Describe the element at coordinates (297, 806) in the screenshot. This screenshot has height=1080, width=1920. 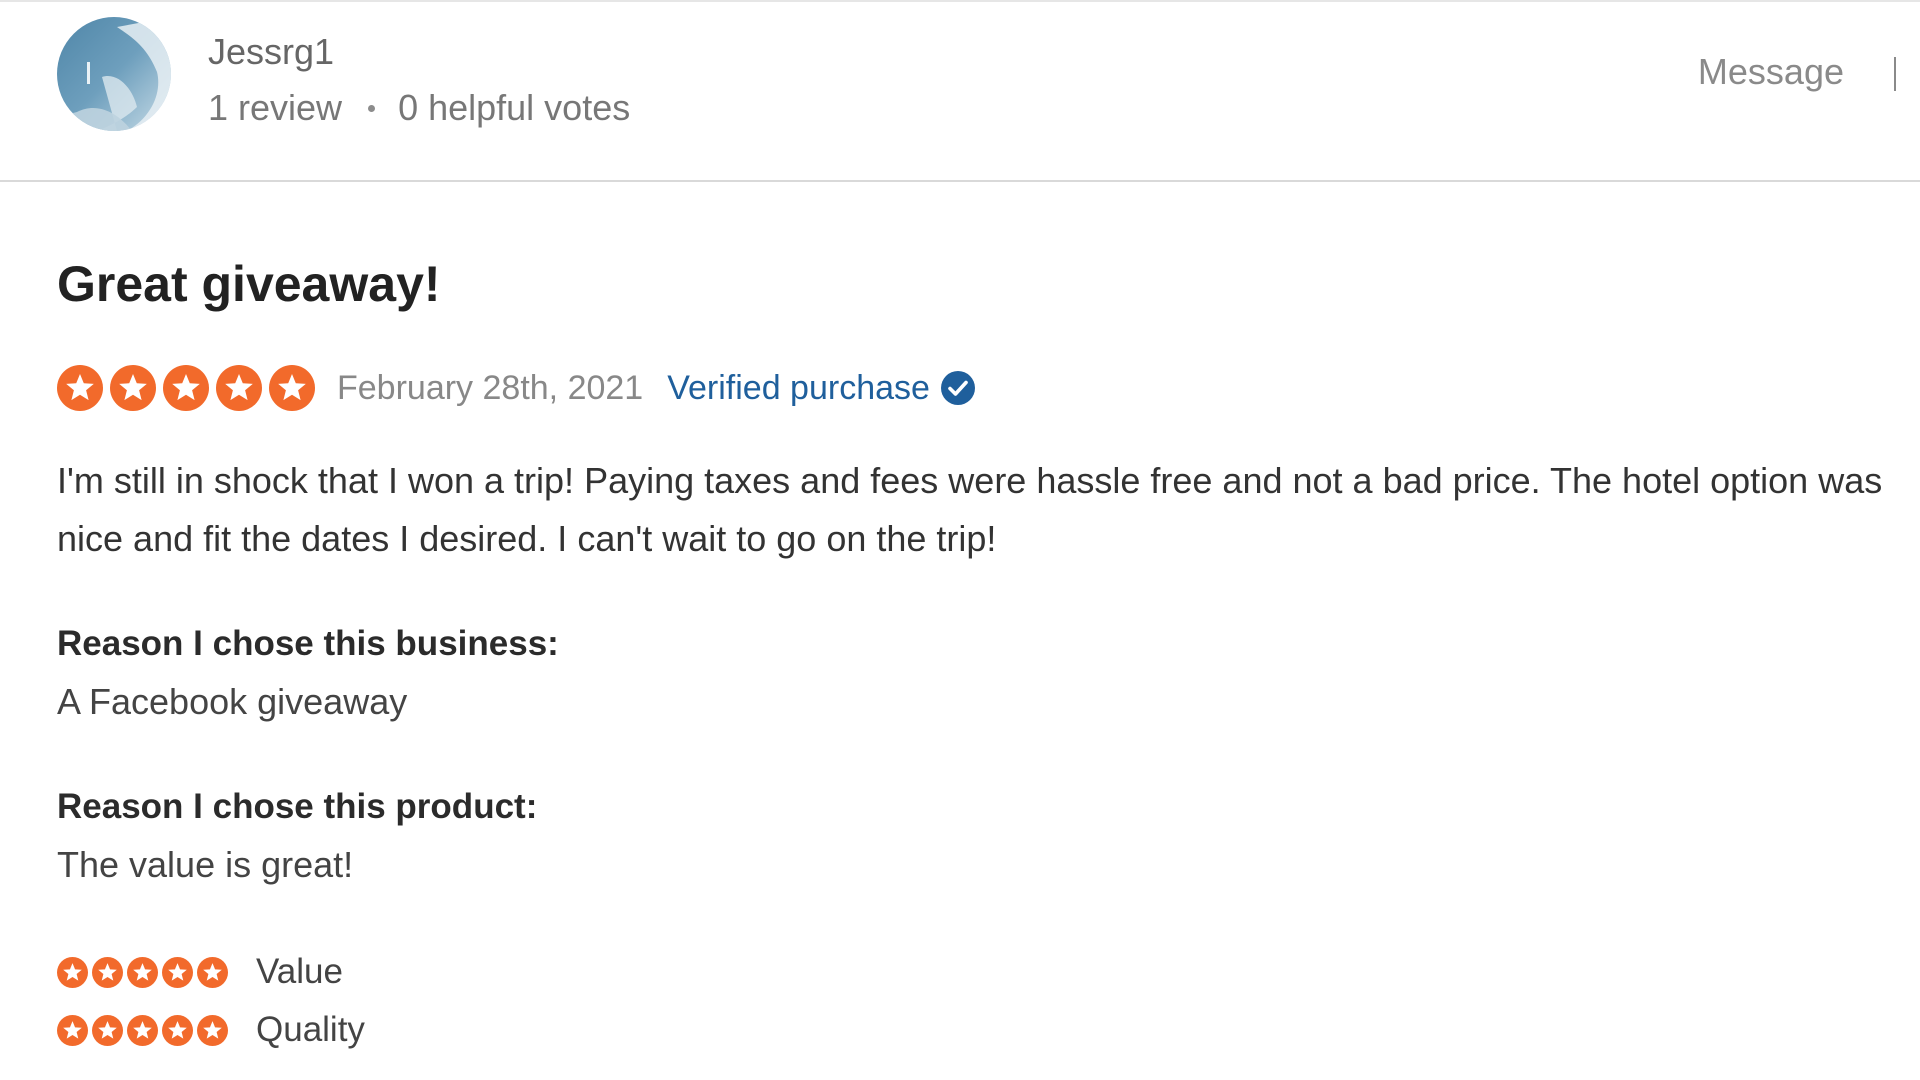
I see `reason-product-label: Reason I chose this product:` at that location.